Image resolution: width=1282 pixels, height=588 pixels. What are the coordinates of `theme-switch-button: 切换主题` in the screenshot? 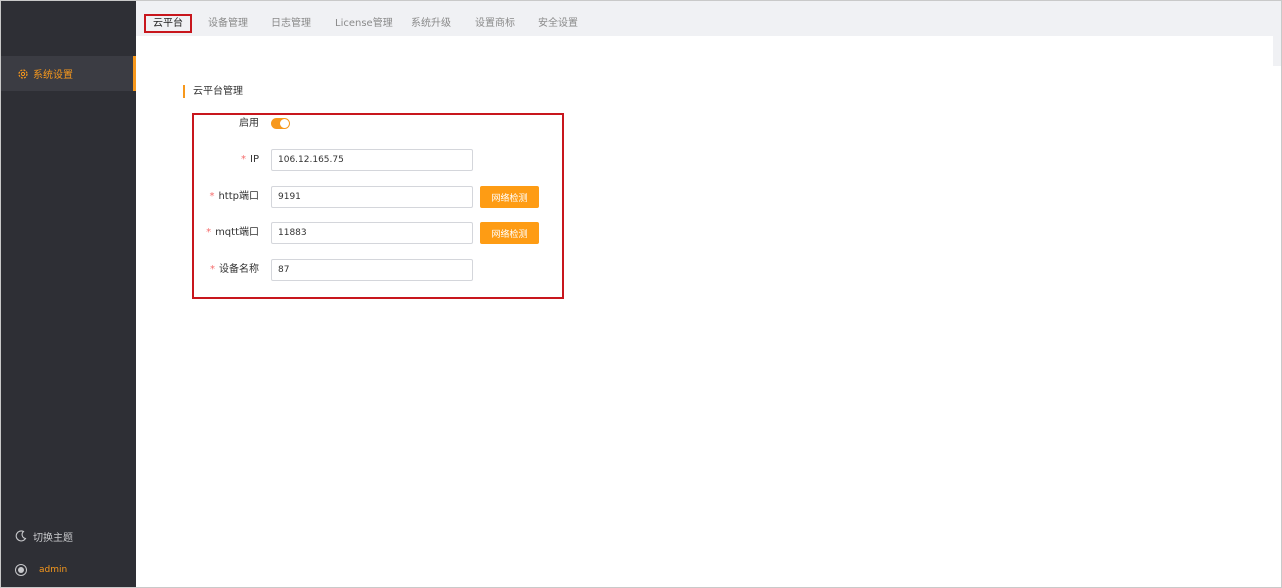 It's located at (44, 536).